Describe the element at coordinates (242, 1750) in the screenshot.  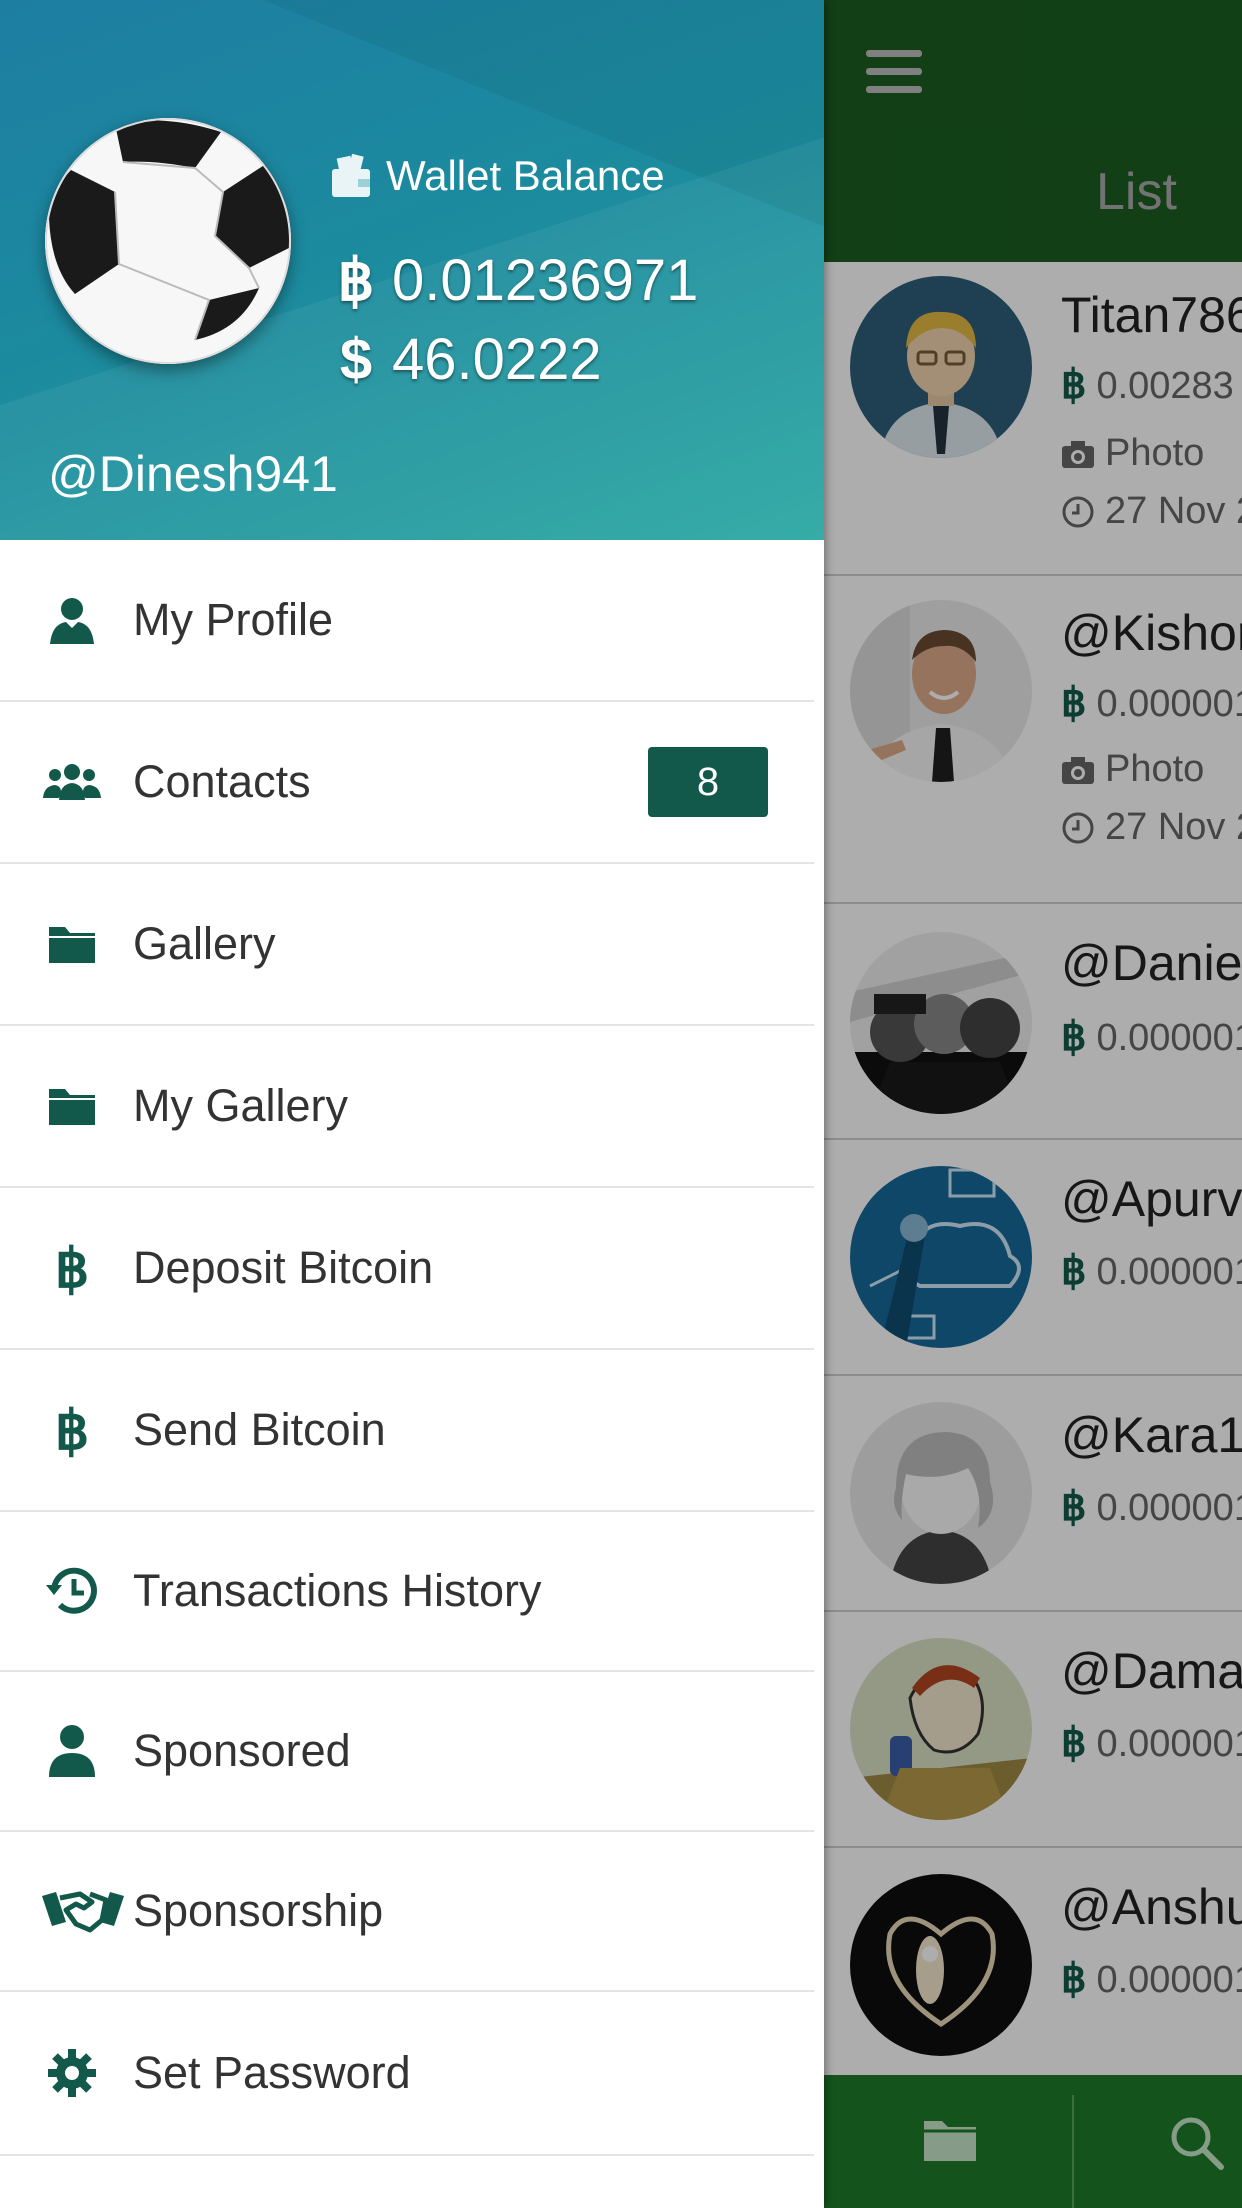
I see `menu-item-label: Sponsored` at that location.